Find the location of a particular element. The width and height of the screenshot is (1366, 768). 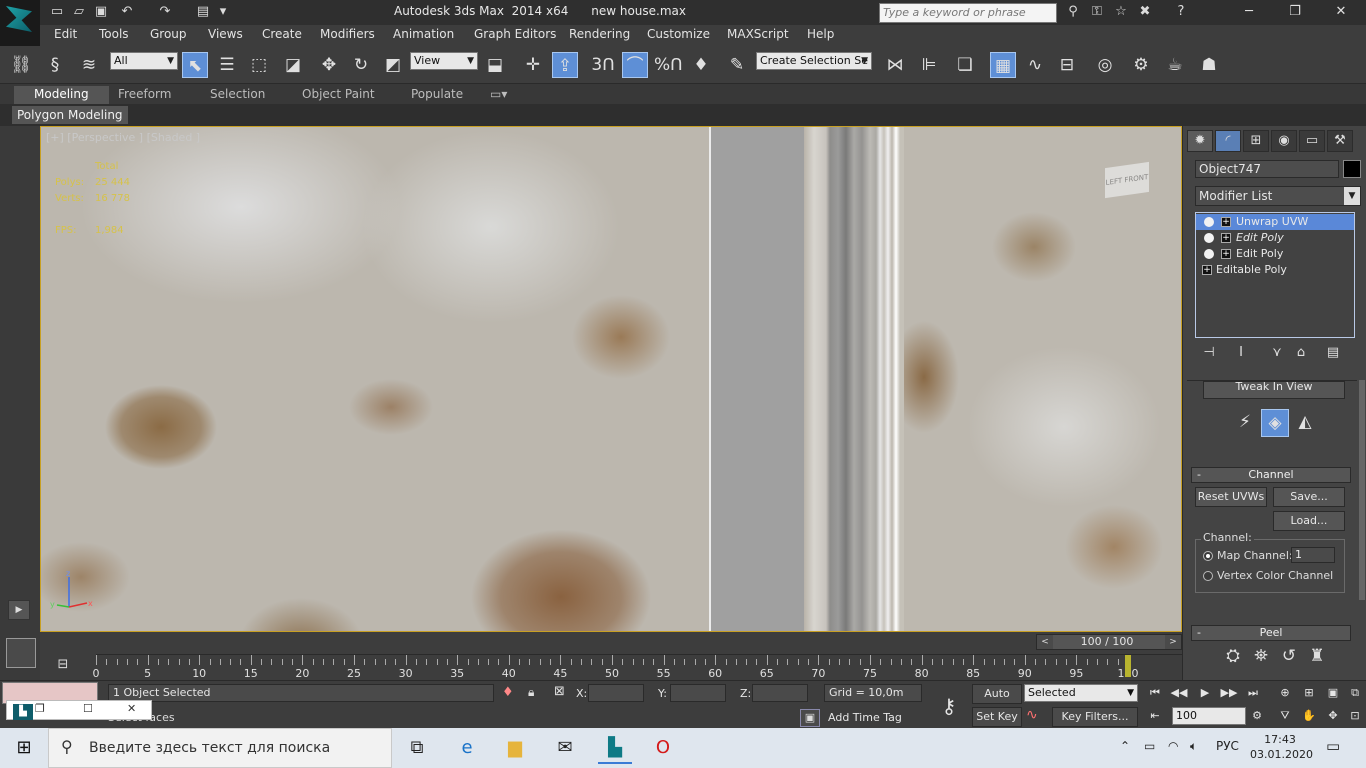

zoom-extents-all-icon: ⧉ is located at coordinates (1355, 693).